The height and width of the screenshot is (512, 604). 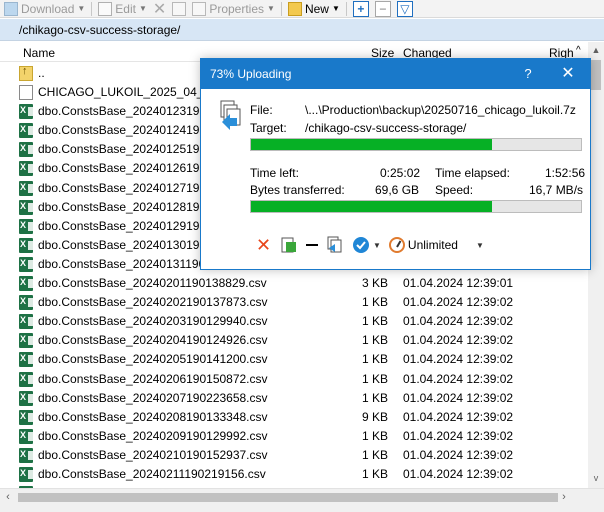 I want to click on bytes-label: Bytes transferred:, so click(x=297, y=190).